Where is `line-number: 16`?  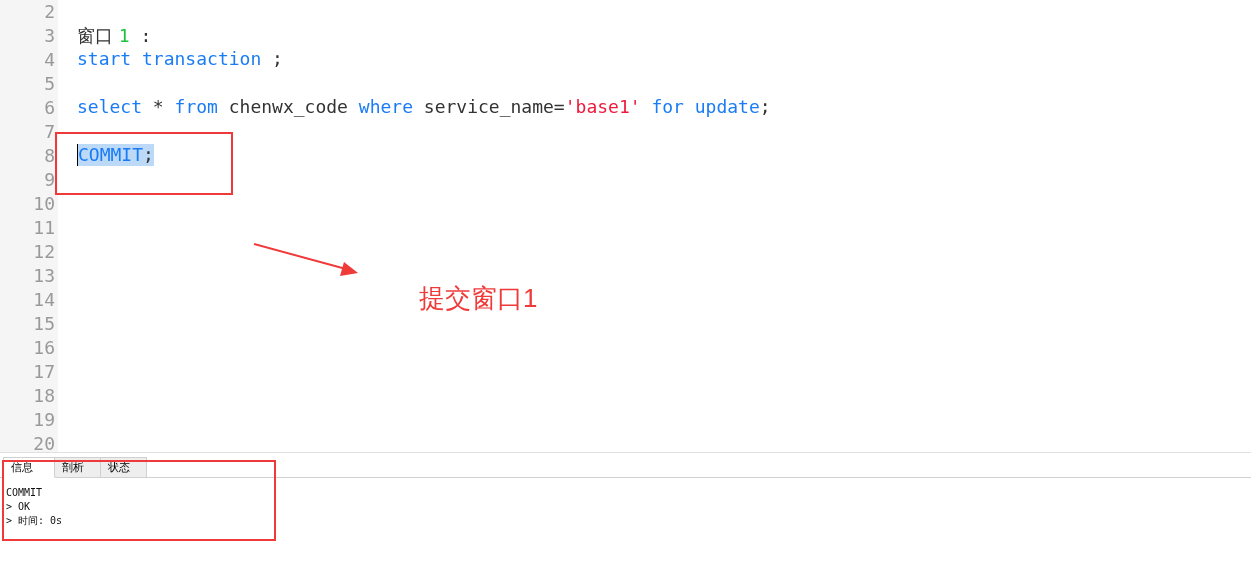
line-number: 16 is located at coordinates (44, 348).